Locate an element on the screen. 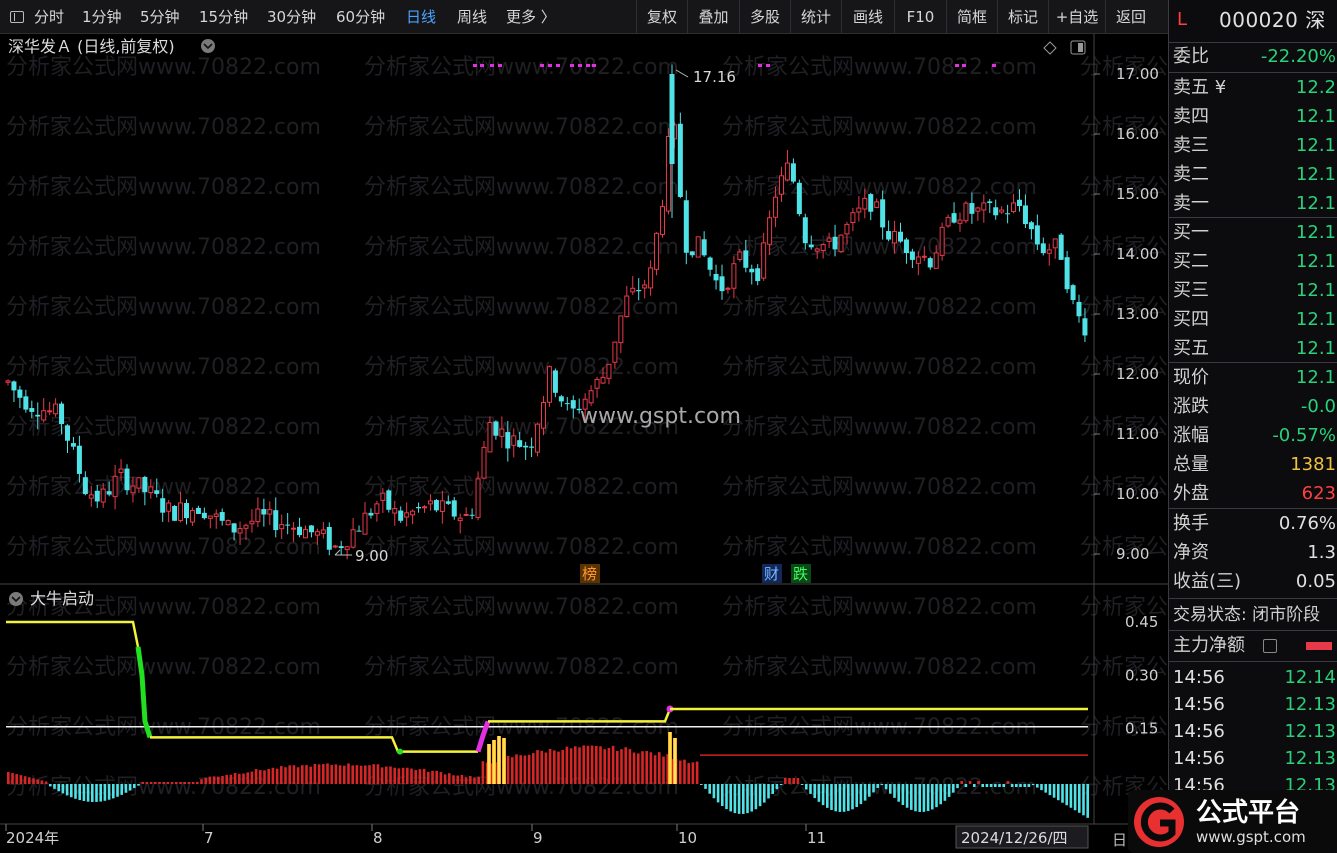 The height and width of the screenshot is (853, 1337). period-tab-weekly: 周线 is located at coordinates (481, 17).